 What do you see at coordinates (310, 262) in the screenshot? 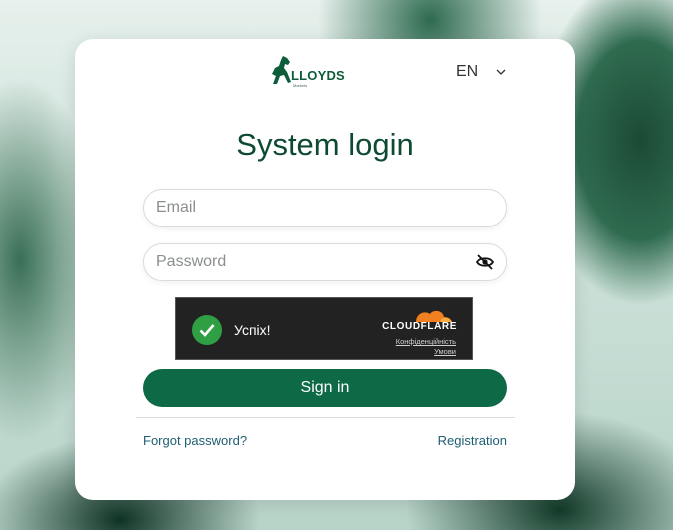
I see `password-input` at bounding box center [310, 262].